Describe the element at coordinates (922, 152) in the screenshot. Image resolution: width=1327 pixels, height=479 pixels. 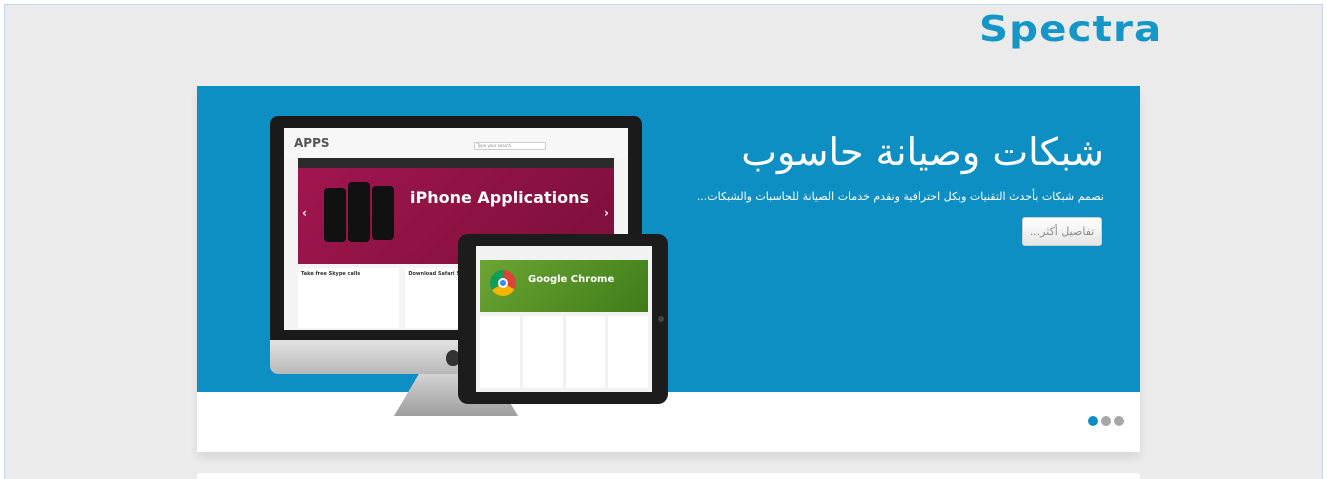
I see `slide-headline: شبكات وصيانة حاسوب` at that location.